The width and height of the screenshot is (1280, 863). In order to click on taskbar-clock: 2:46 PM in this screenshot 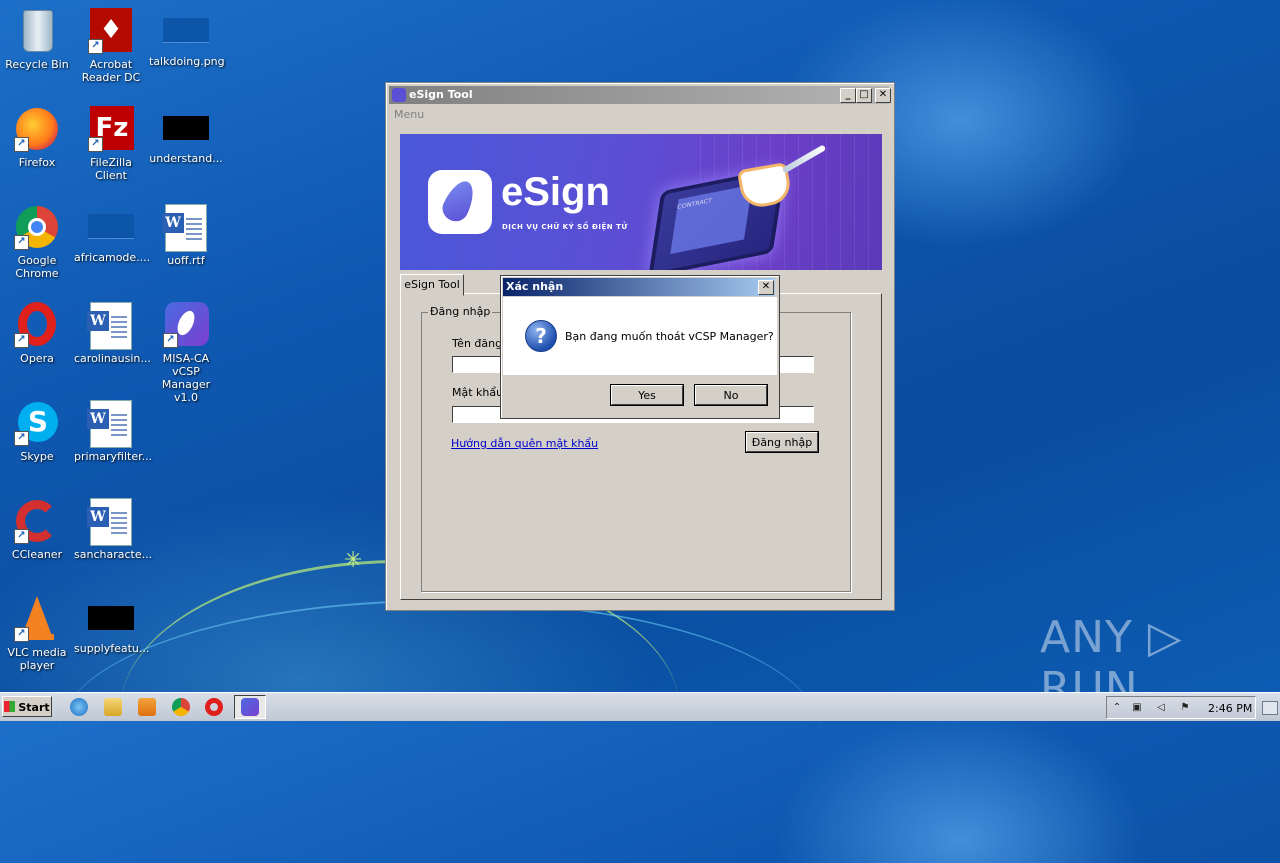, I will do `click(1230, 708)`.